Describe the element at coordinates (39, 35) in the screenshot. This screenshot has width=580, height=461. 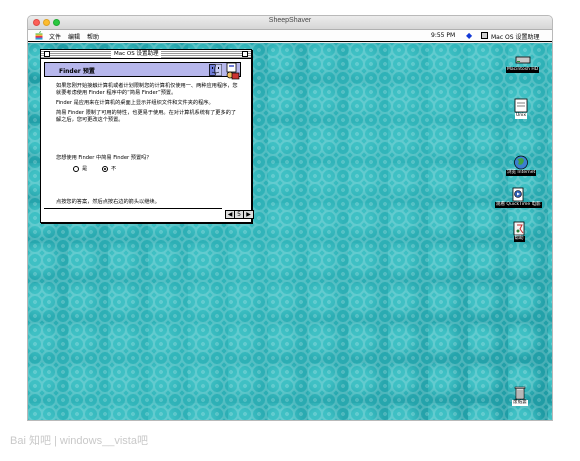
I see `apple-menu-icon` at that location.